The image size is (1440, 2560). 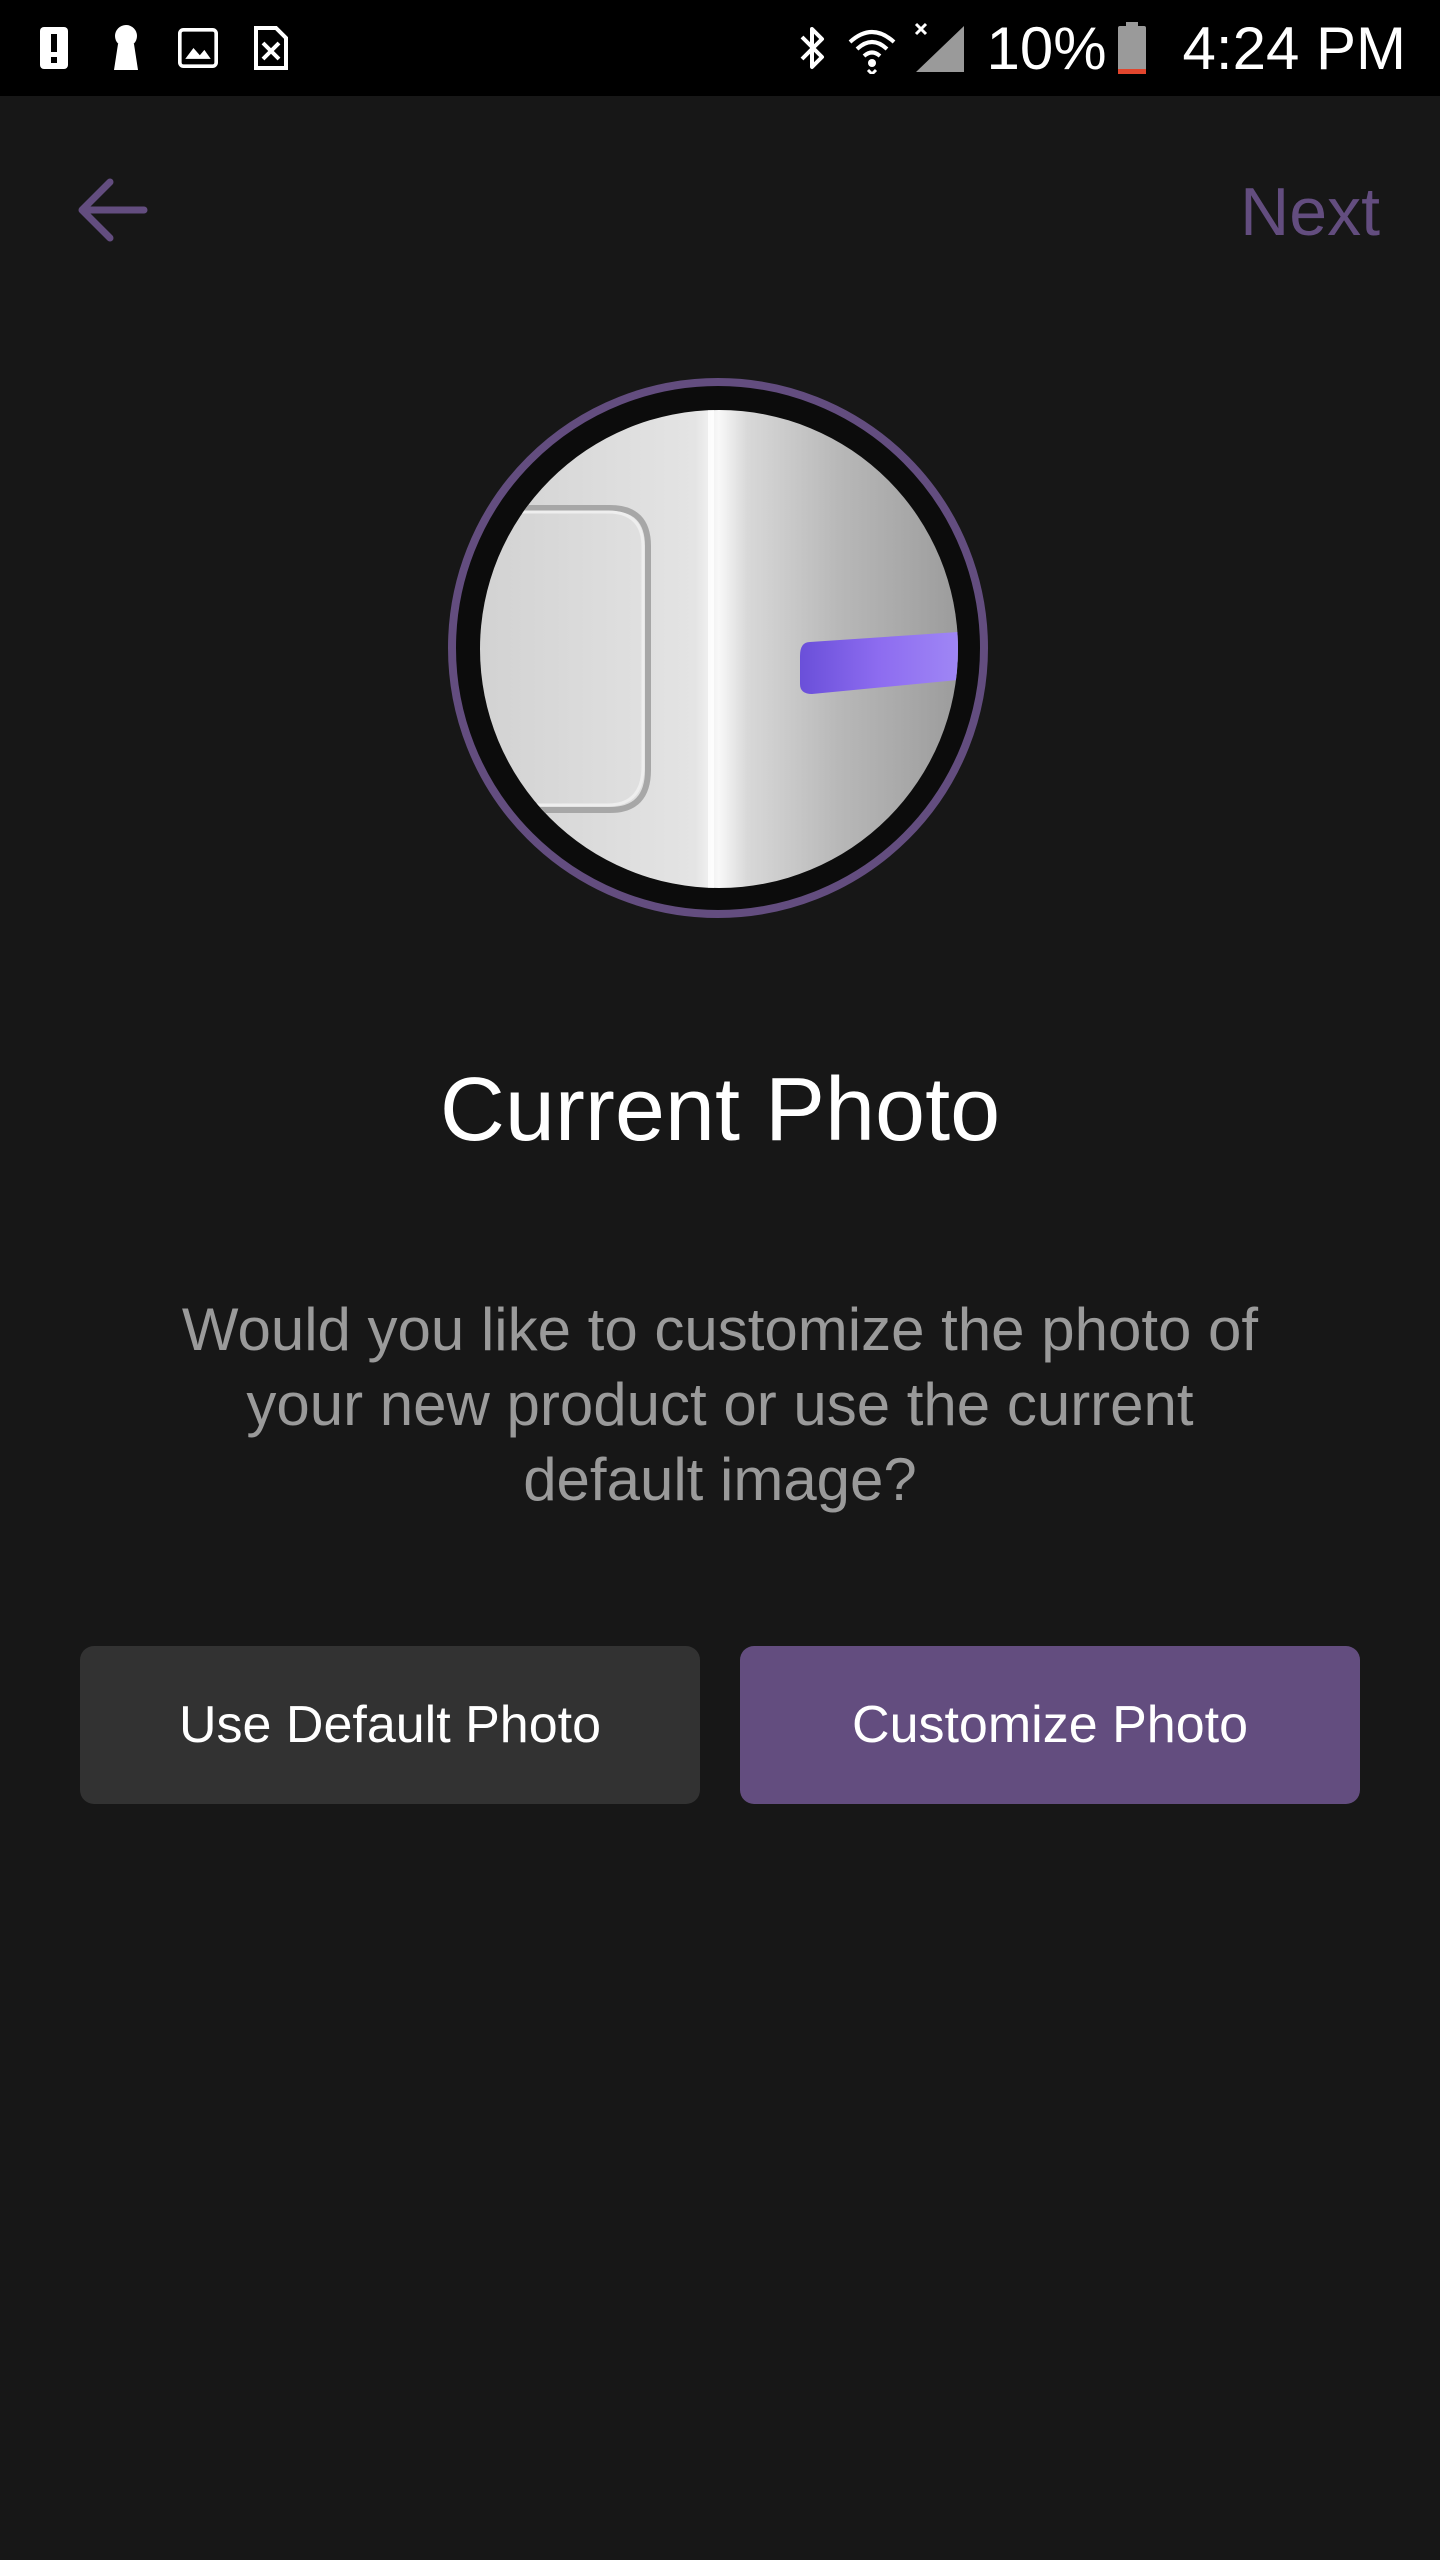 I want to click on status-notifications, so click(x=178, y=48).